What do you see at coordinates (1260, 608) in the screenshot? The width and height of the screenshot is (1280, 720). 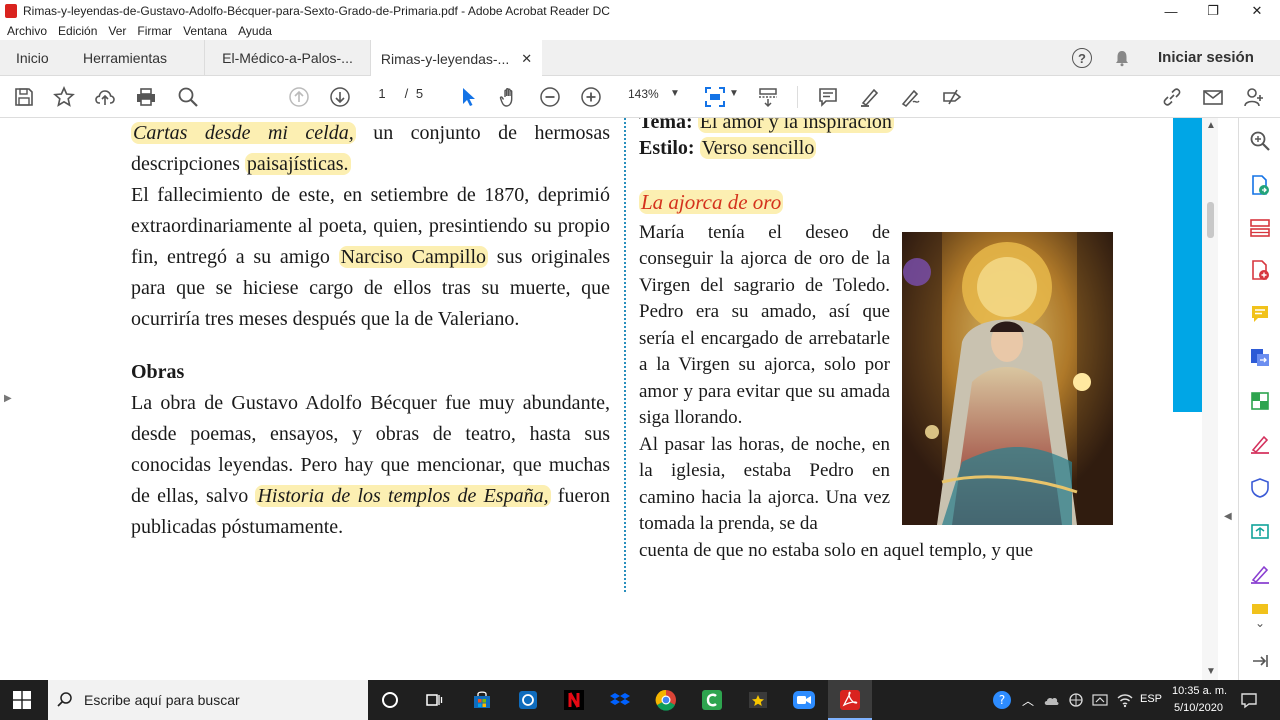 I see `more-tools-icon` at bounding box center [1260, 608].